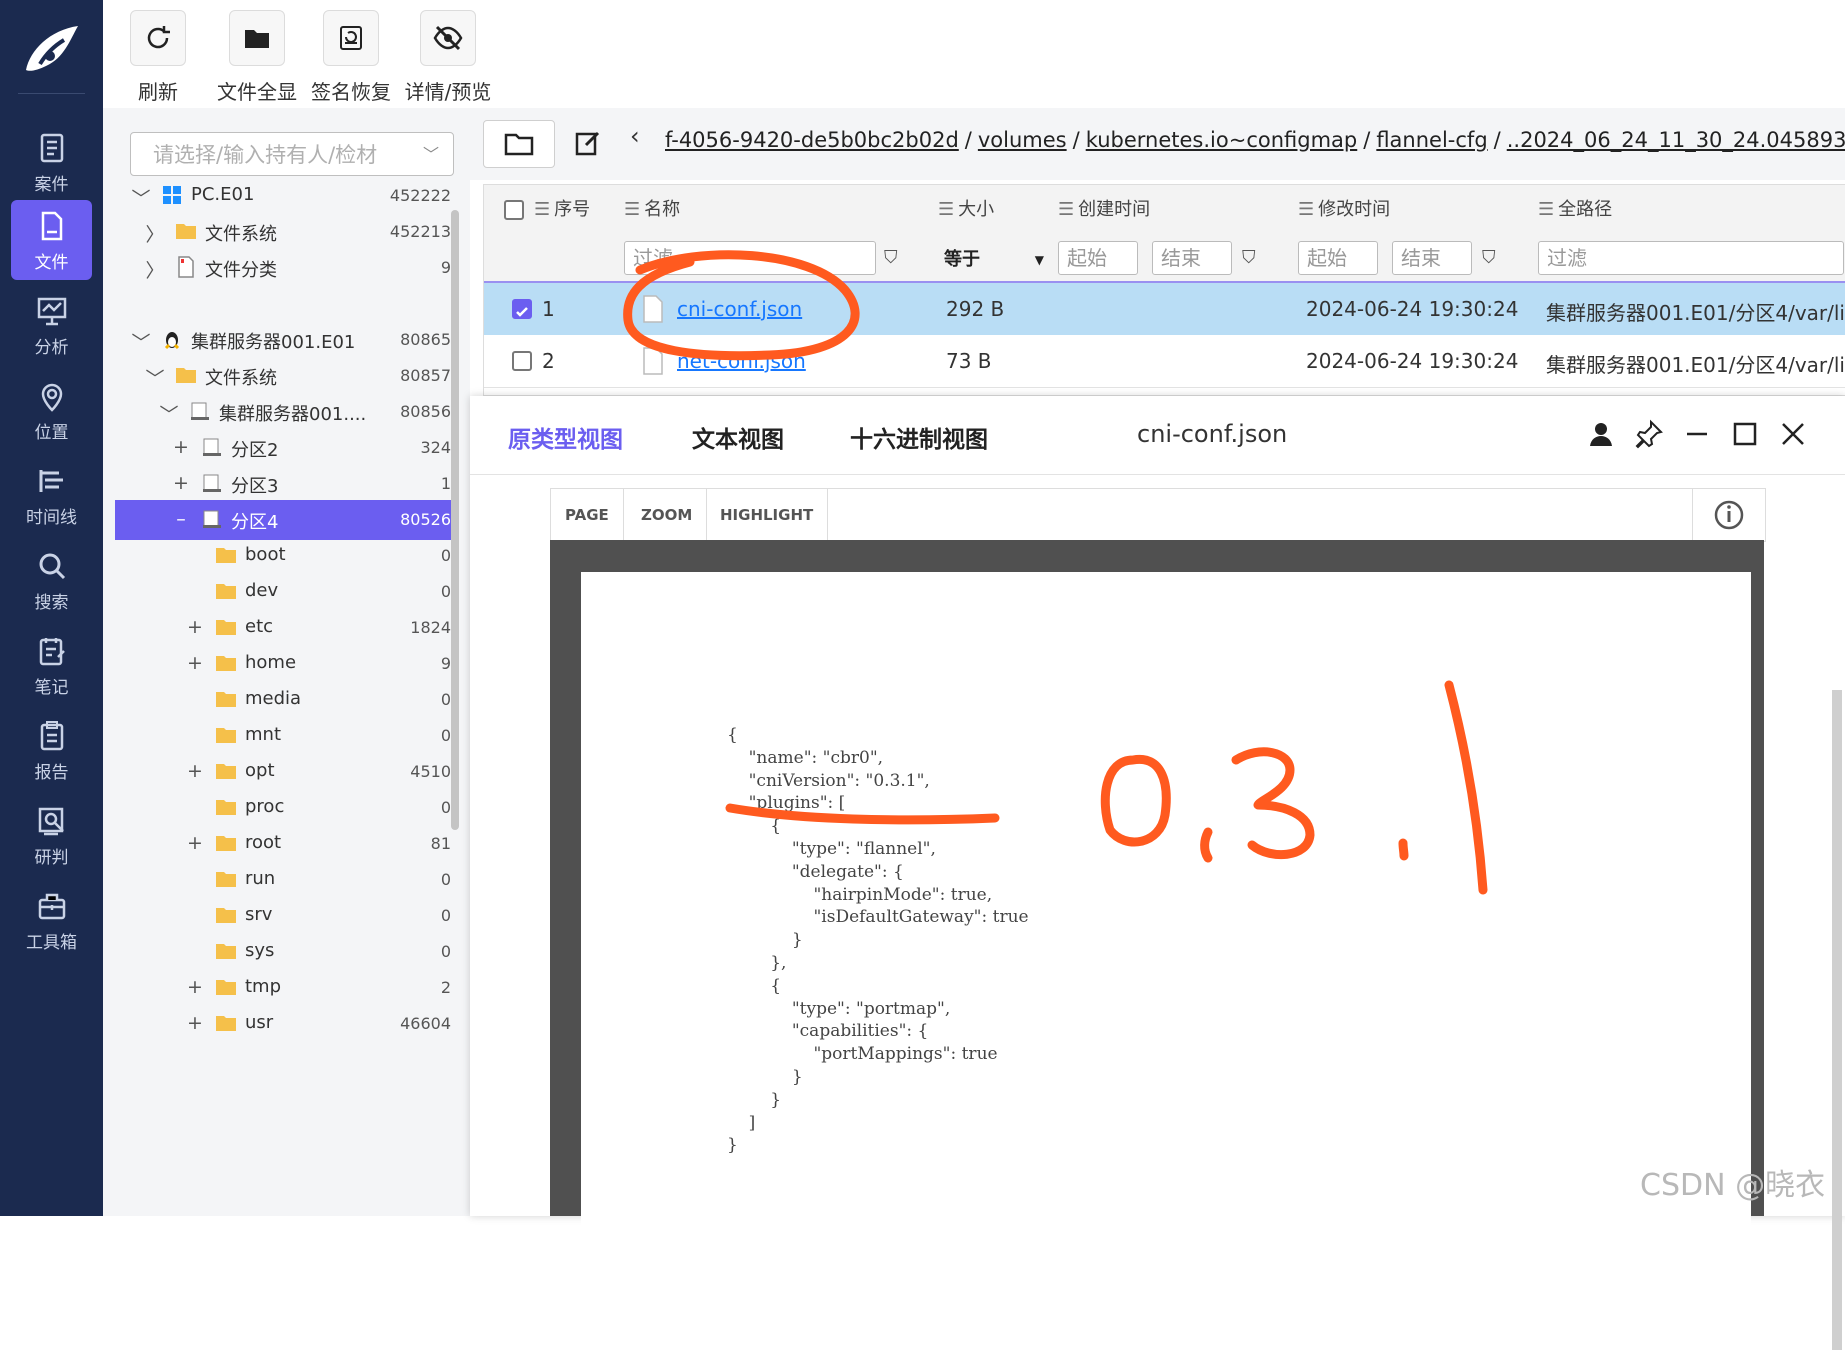 Image resolution: width=1845 pixels, height=1350 pixels. Describe the element at coordinates (285, 664) in the screenshot. I see `tree-node: + home 9` at that location.